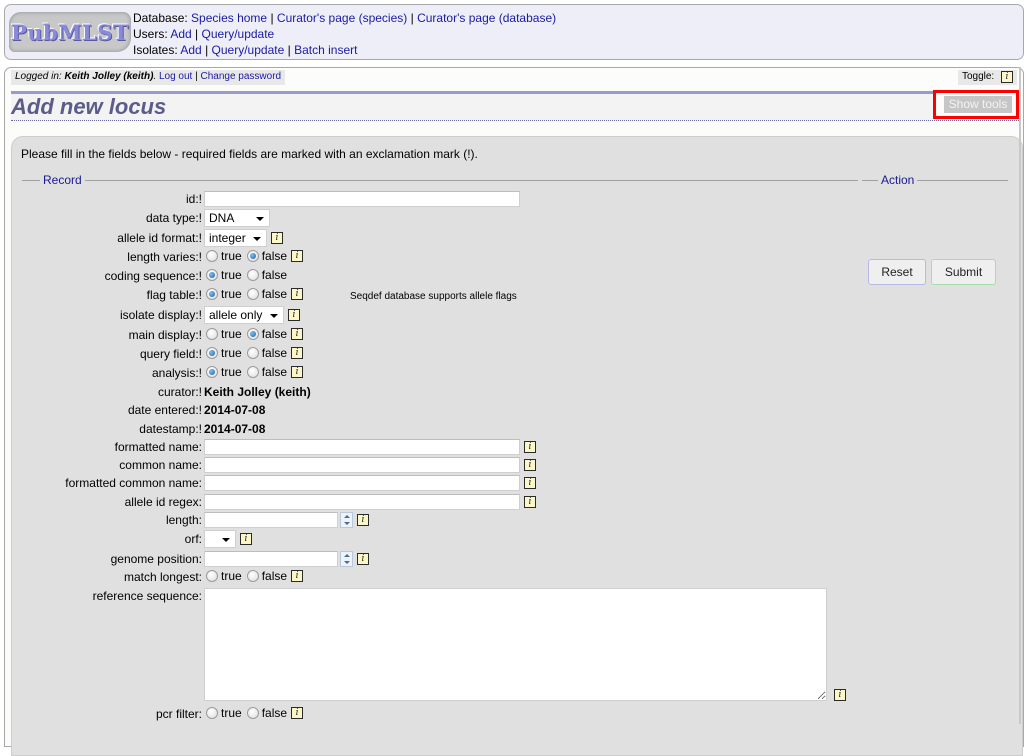 The image size is (1028, 756). I want to click on analysis-true-radio, so click(212, 372).